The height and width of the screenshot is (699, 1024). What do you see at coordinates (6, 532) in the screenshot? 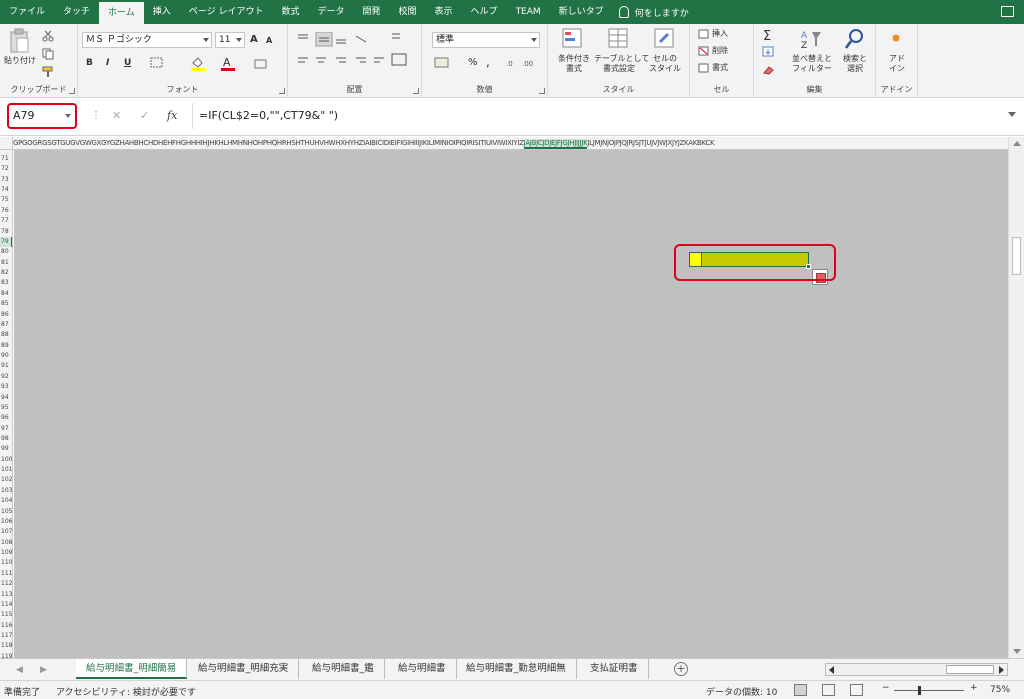
I see `row-header: 107` at bounding box center [6, 532].